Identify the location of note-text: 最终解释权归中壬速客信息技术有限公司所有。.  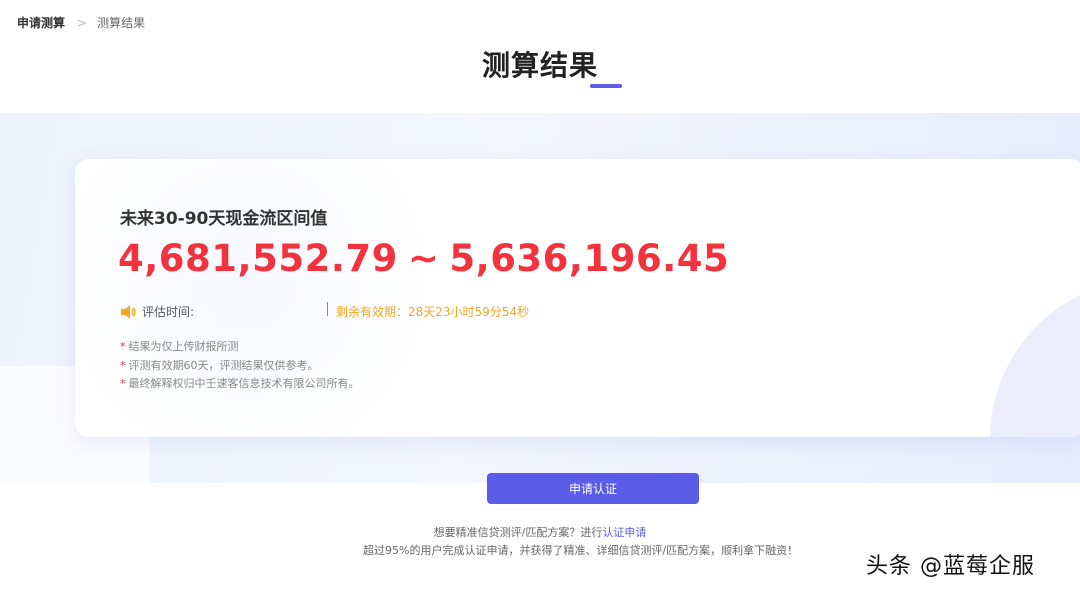
(244, 383).